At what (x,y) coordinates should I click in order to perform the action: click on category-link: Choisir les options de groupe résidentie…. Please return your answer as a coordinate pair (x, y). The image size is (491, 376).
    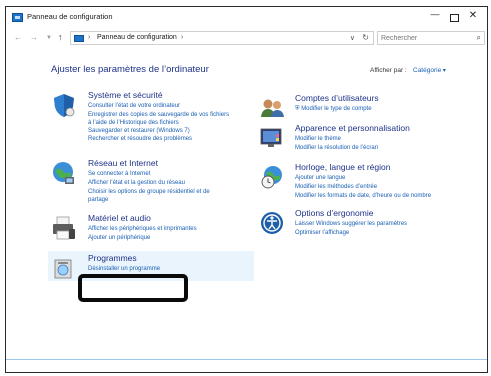
    Looking at the image, I should click on (149, 193).